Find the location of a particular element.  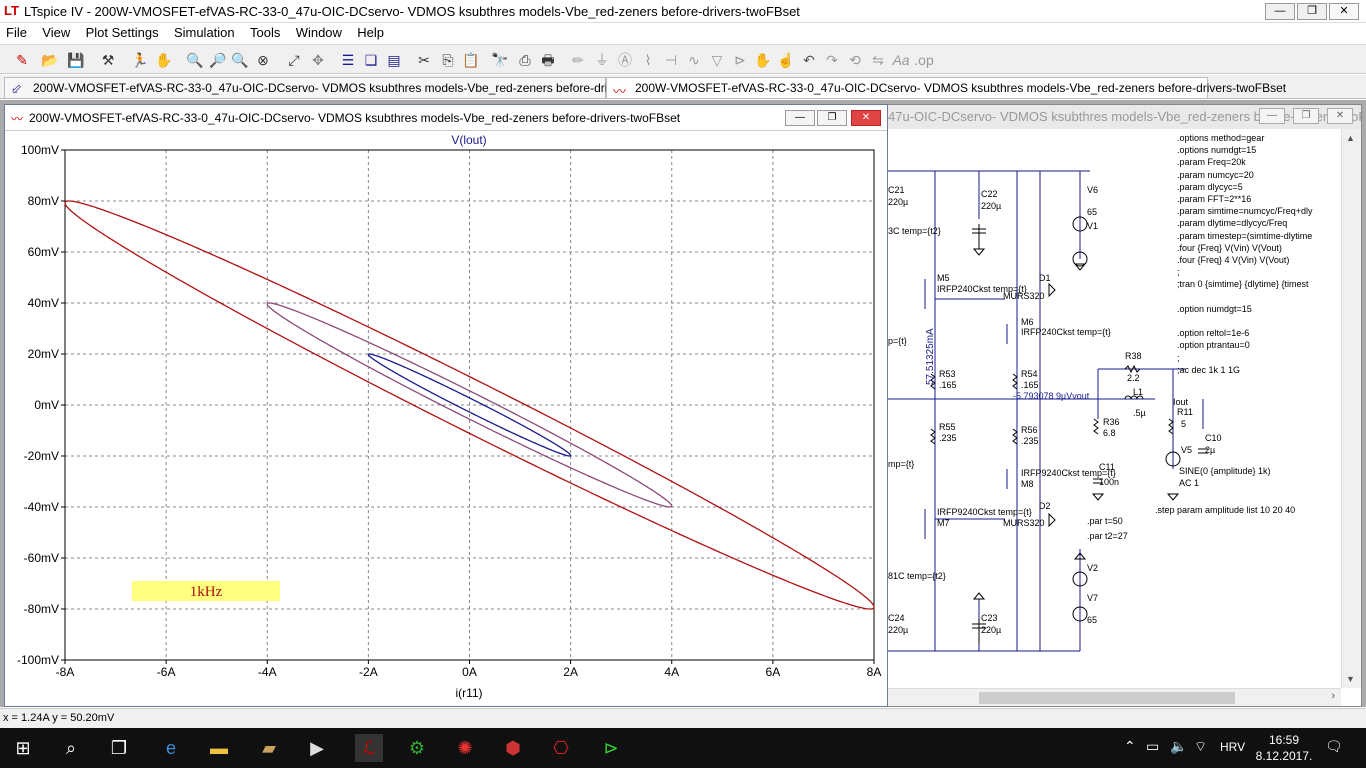

r38-label: R38 is located at coordinates (1133, 356).